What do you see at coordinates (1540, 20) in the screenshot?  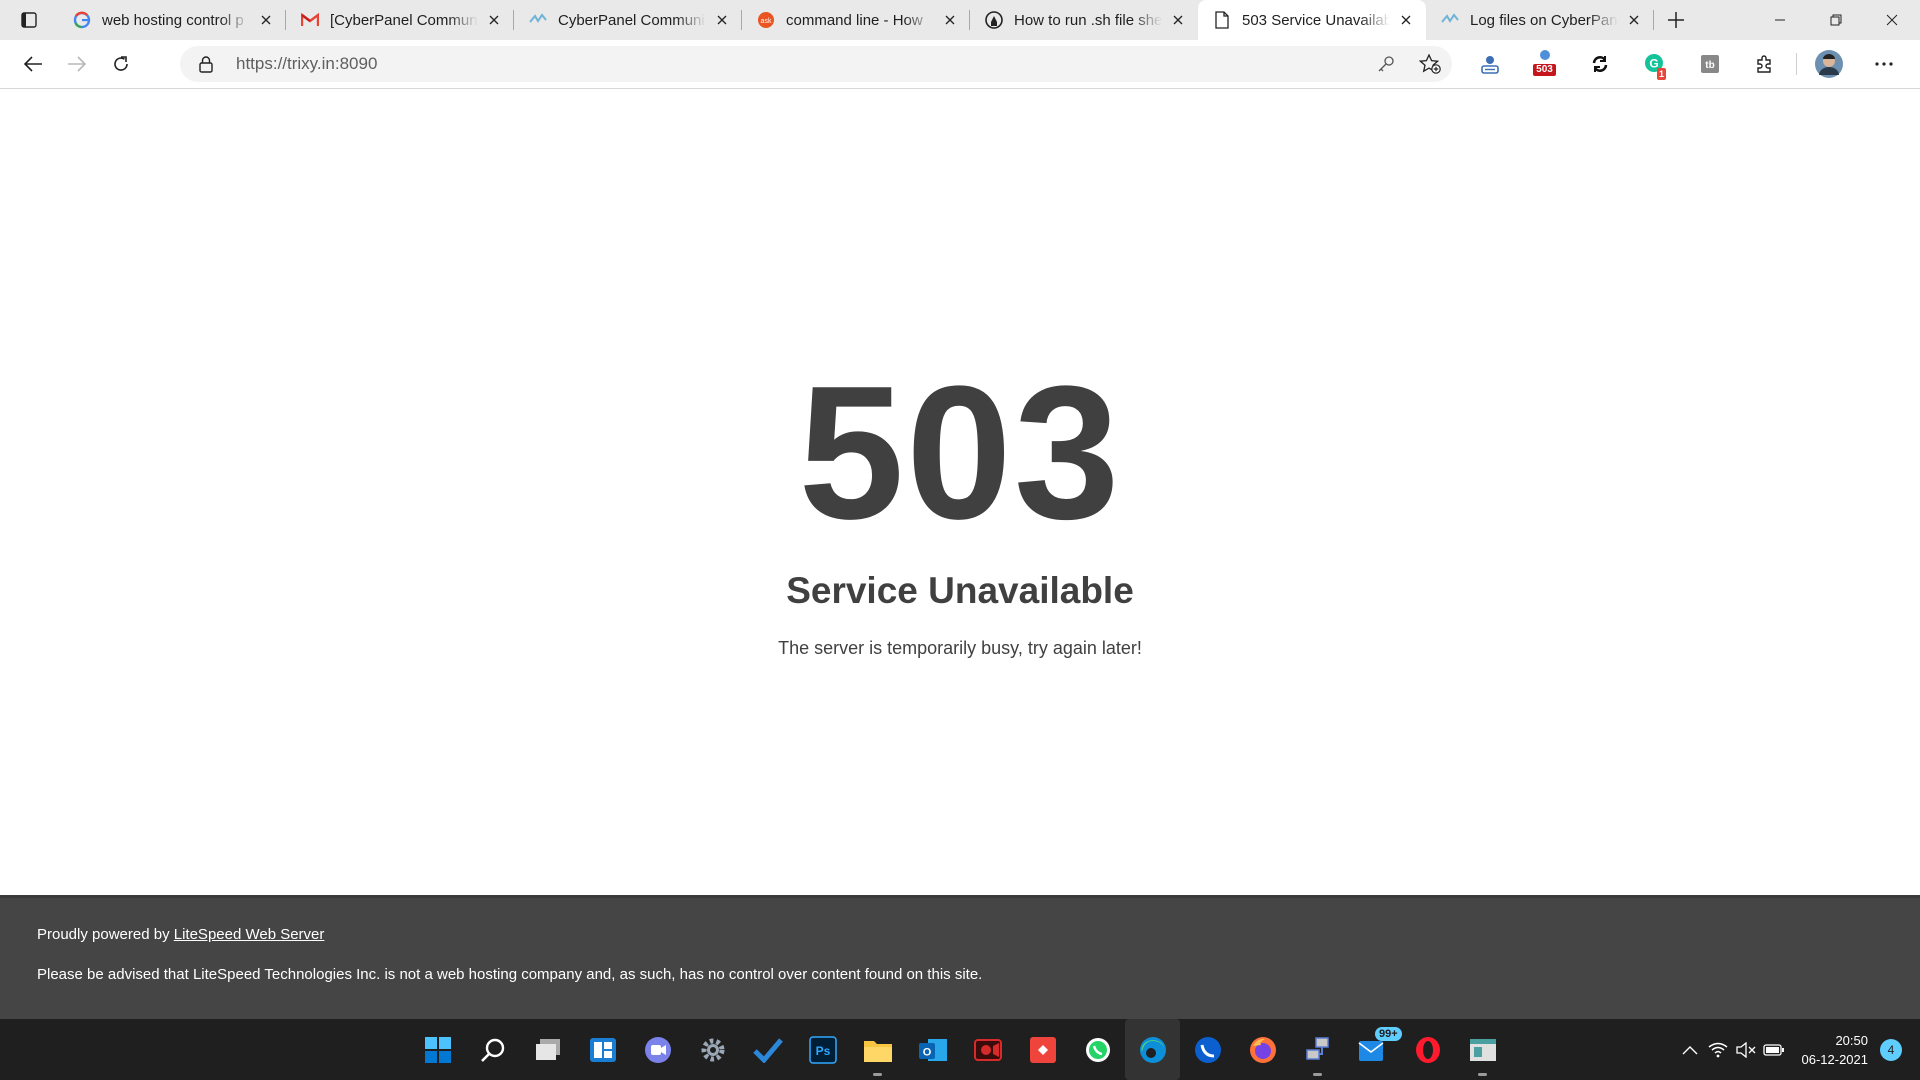 I see `tab-log-files: Log files on CyberPan` at bounding box center [1540, 20].